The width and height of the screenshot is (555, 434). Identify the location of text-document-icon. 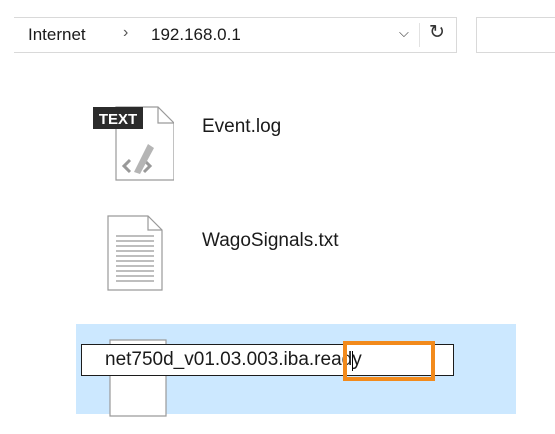
(135, 253).